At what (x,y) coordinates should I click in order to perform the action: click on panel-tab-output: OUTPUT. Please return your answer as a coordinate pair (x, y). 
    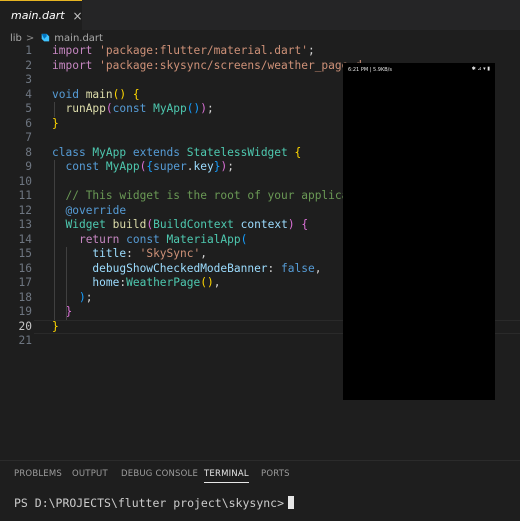
    Looking at the image, I should click on (90, 474).